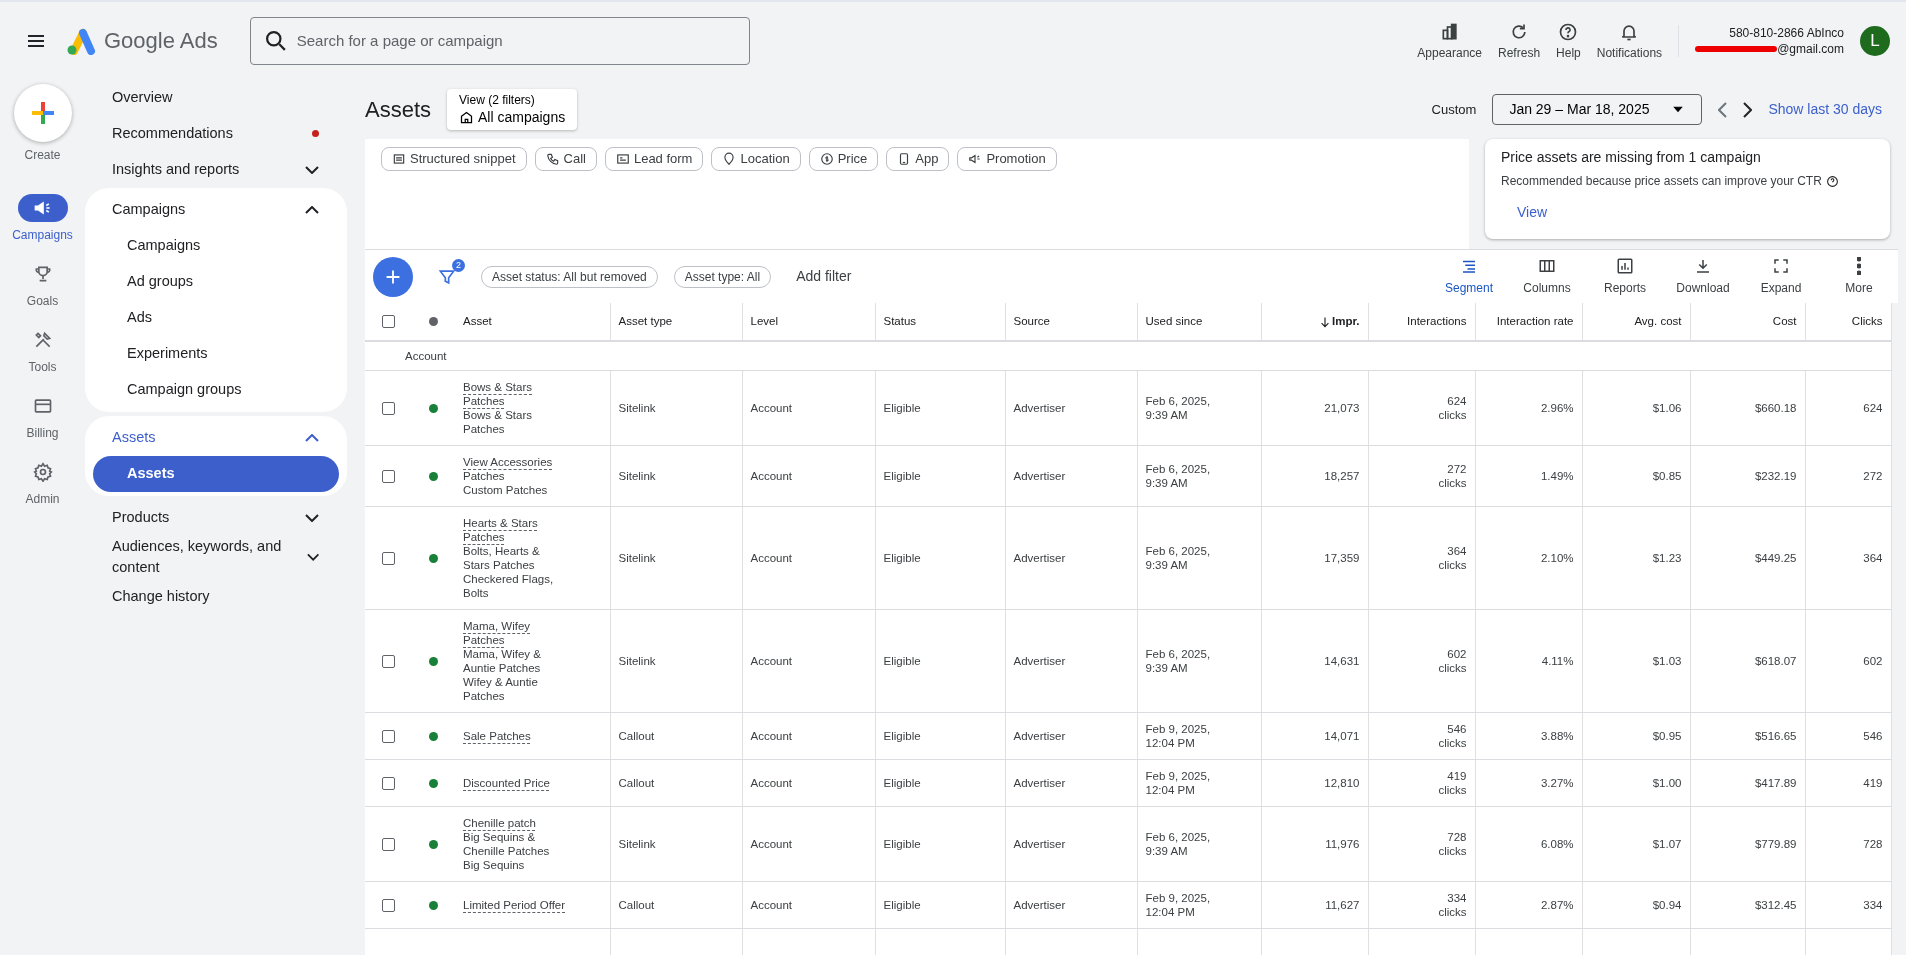 Image resolution: width=1906 pixels, height=955 pixels. I want to click on show-last-30-days-link: Show last 30 days, so click(1825, 109).